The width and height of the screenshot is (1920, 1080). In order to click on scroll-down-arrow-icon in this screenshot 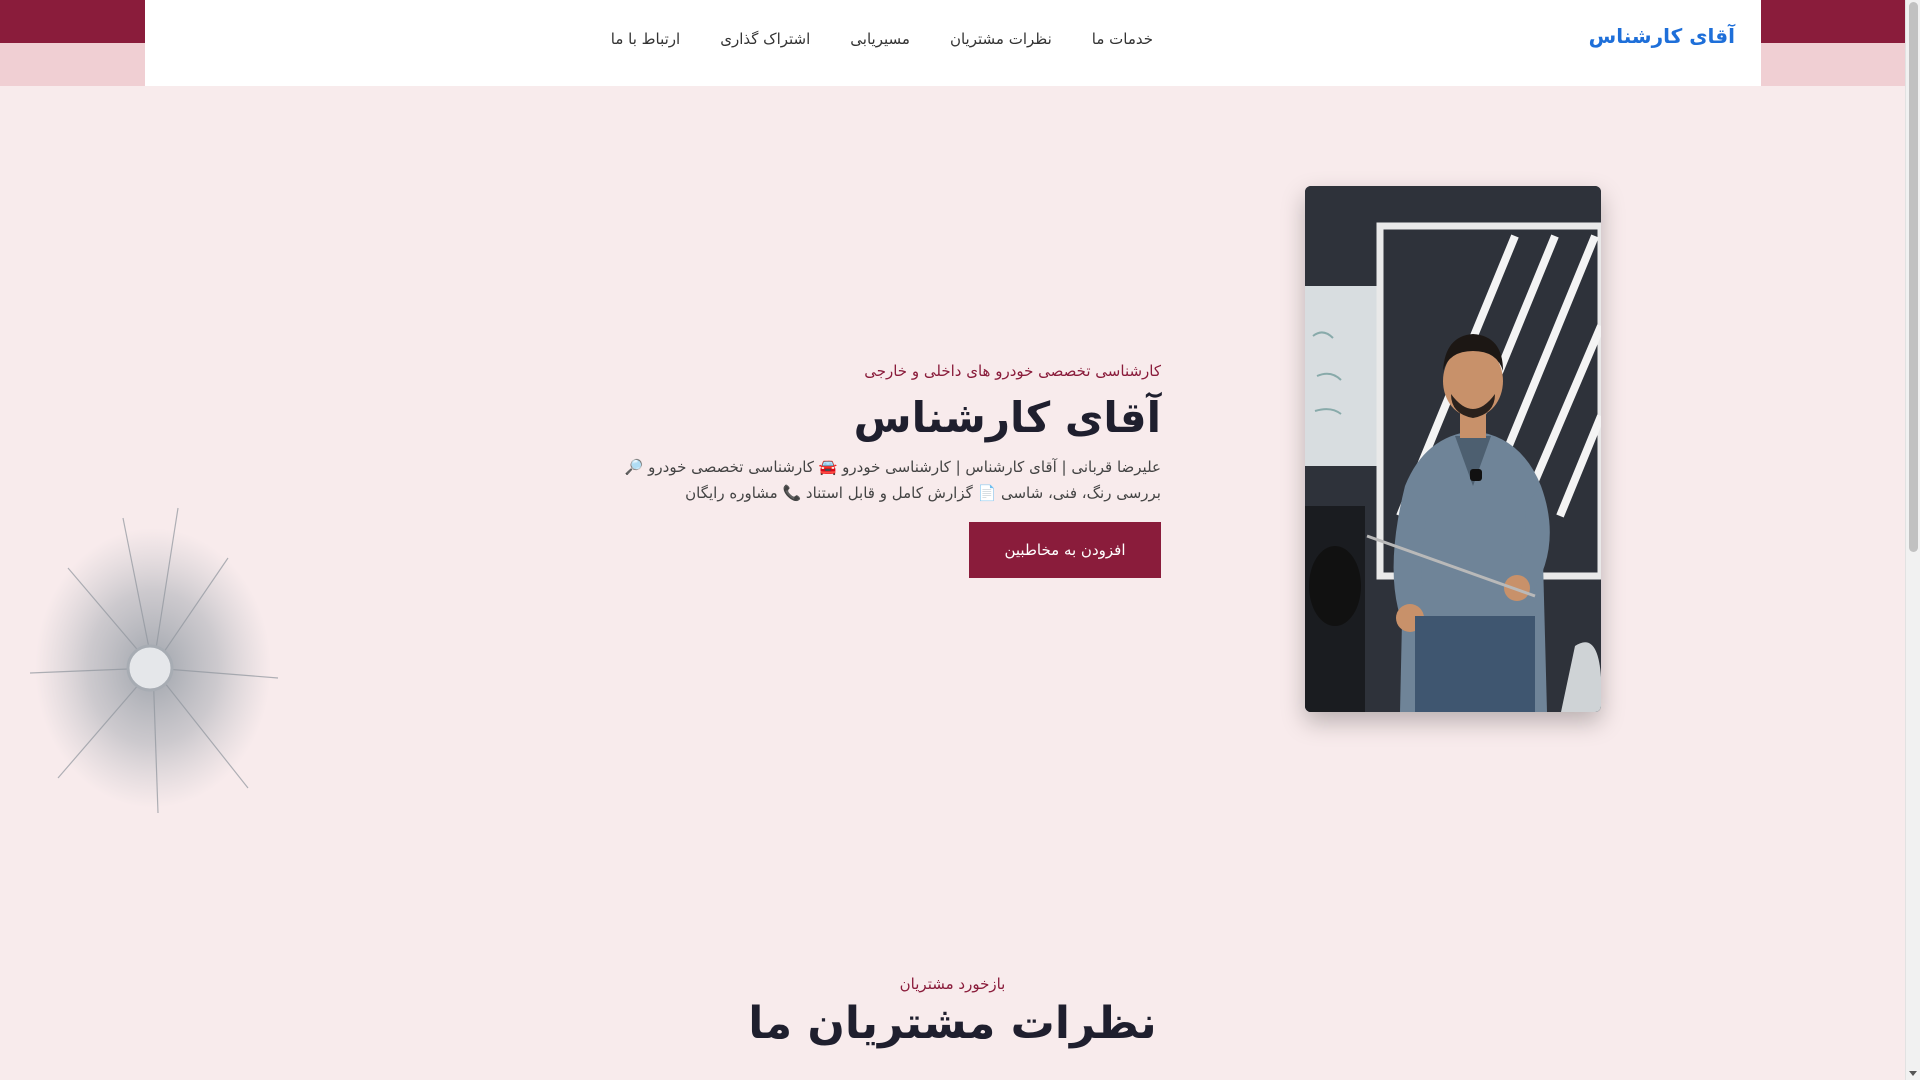, I will do `click(1913, 1073)`.